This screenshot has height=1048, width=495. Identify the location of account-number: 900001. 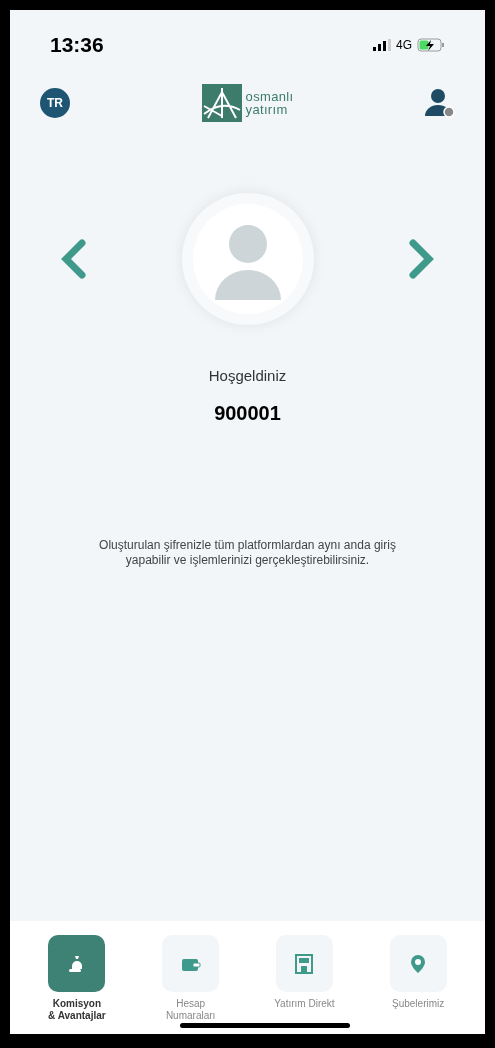
(247, 413).